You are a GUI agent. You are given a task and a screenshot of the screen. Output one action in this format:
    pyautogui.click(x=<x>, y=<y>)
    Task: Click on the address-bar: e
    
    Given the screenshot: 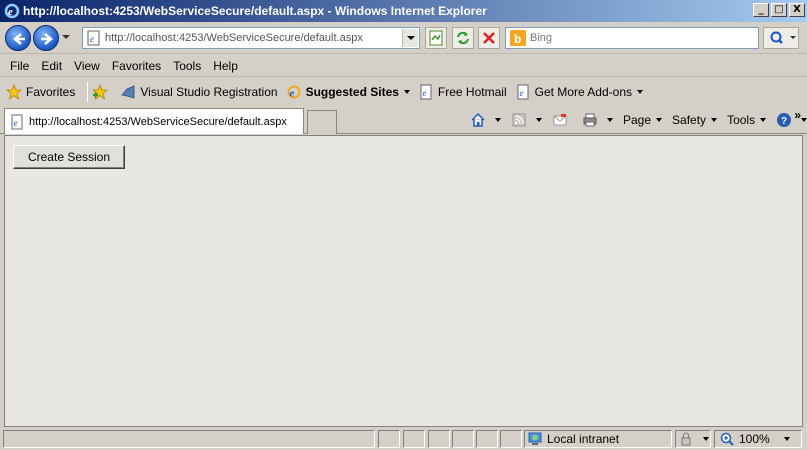 What is the action you would take?
    pyautogui.click(x=251, y=38)
    